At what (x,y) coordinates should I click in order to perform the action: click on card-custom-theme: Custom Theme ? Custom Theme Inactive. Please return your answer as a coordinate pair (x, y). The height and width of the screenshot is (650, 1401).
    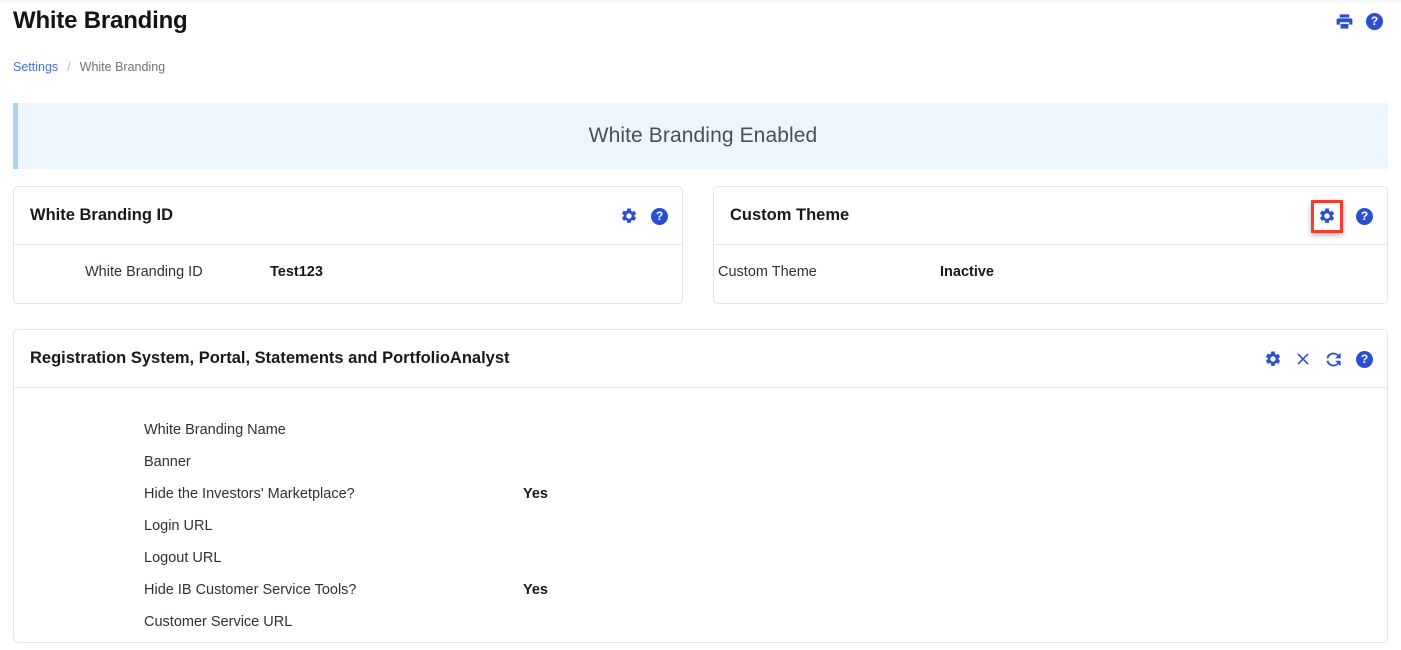
    Looking at the image, I should click on (1050, 245).